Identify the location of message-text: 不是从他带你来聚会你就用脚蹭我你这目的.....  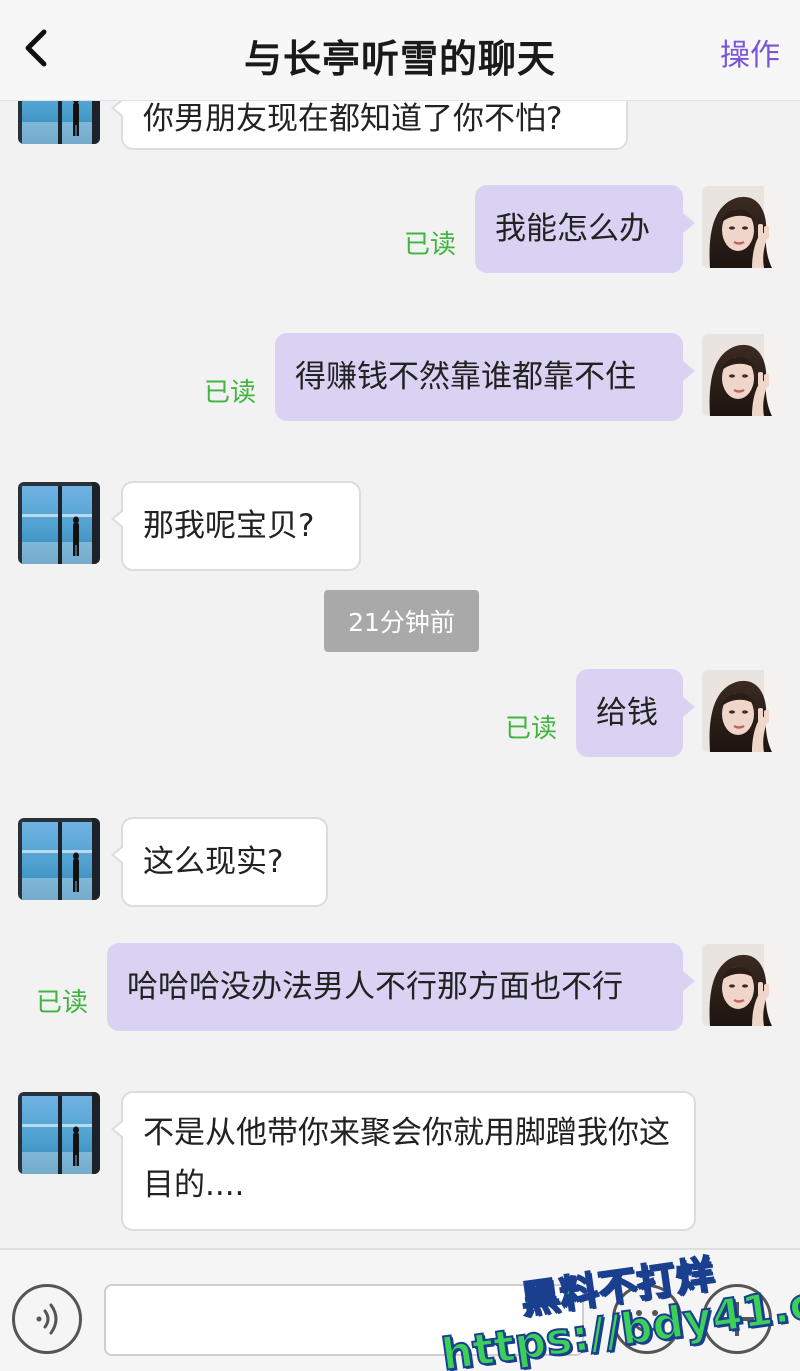
(406, 1159).